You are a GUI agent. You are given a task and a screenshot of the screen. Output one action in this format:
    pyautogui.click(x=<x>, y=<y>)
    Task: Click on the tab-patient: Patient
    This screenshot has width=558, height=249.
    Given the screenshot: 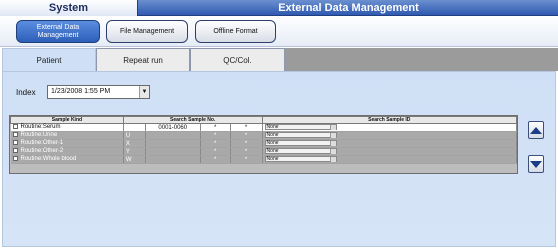 What is the action you would take?
    pyautogui.click(x=49, y=59)
    